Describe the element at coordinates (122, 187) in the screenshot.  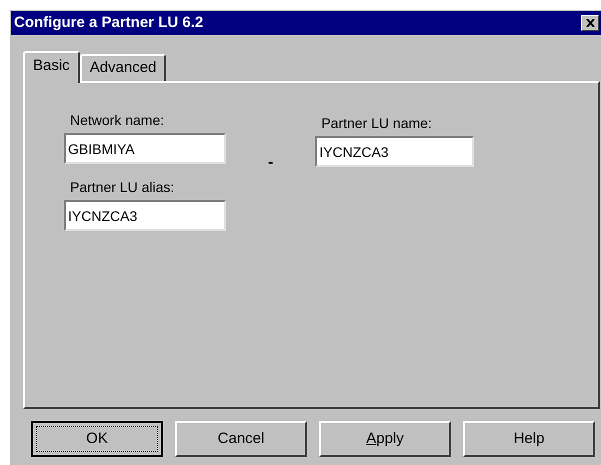
I see `field-label: Partner LU alias:` at that location.